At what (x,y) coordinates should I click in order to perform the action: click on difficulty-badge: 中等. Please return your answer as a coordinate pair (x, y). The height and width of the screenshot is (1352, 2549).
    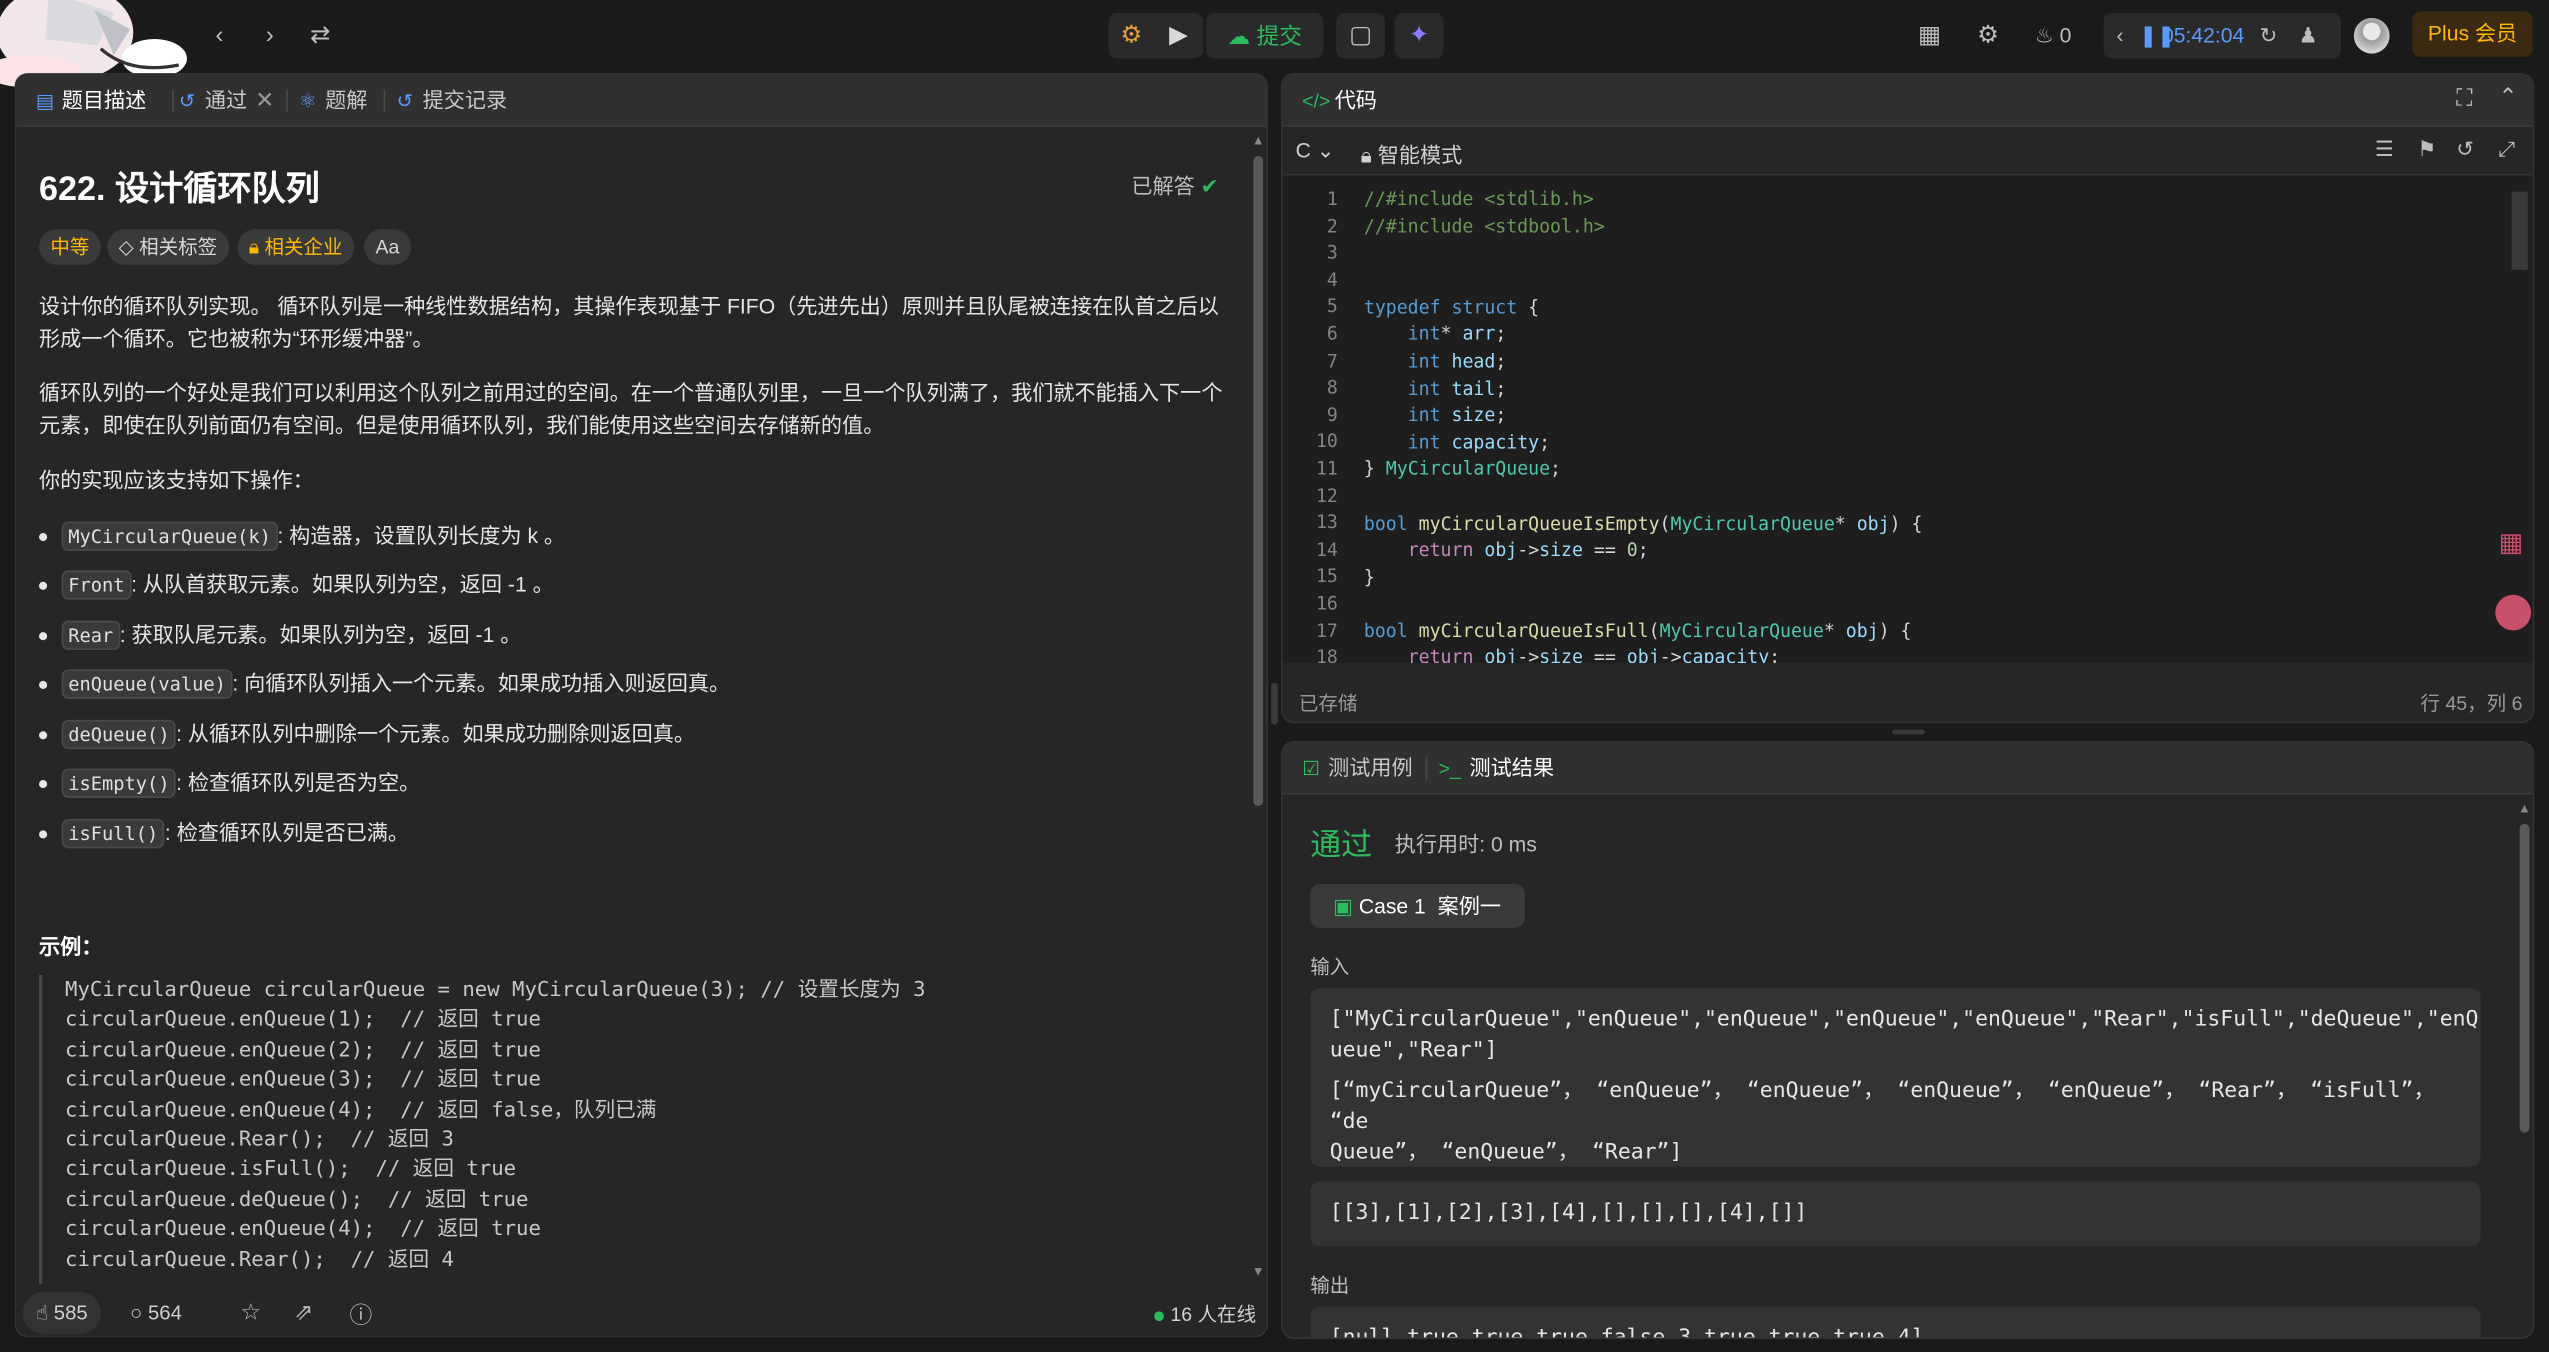
    Looking at the image, I should click on (70, 247).